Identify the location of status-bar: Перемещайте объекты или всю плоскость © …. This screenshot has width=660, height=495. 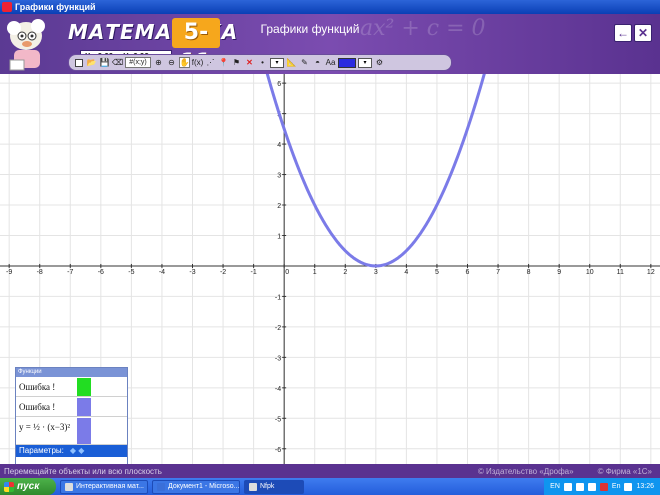
(330, 471).